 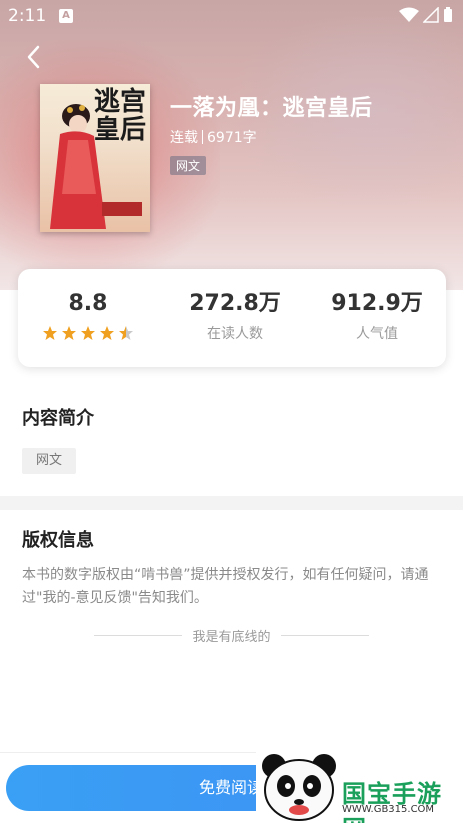 I want to click on popularity-label: 人气值, so click(x=377, y=334).